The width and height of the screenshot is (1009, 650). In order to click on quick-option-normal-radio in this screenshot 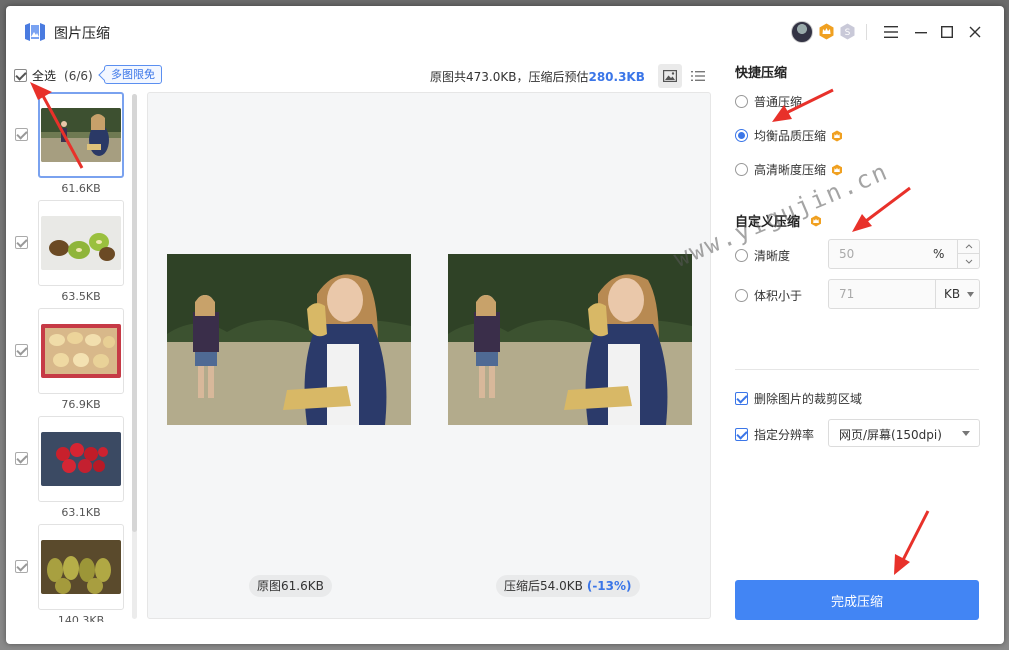, I will do `click(741, 101)`.